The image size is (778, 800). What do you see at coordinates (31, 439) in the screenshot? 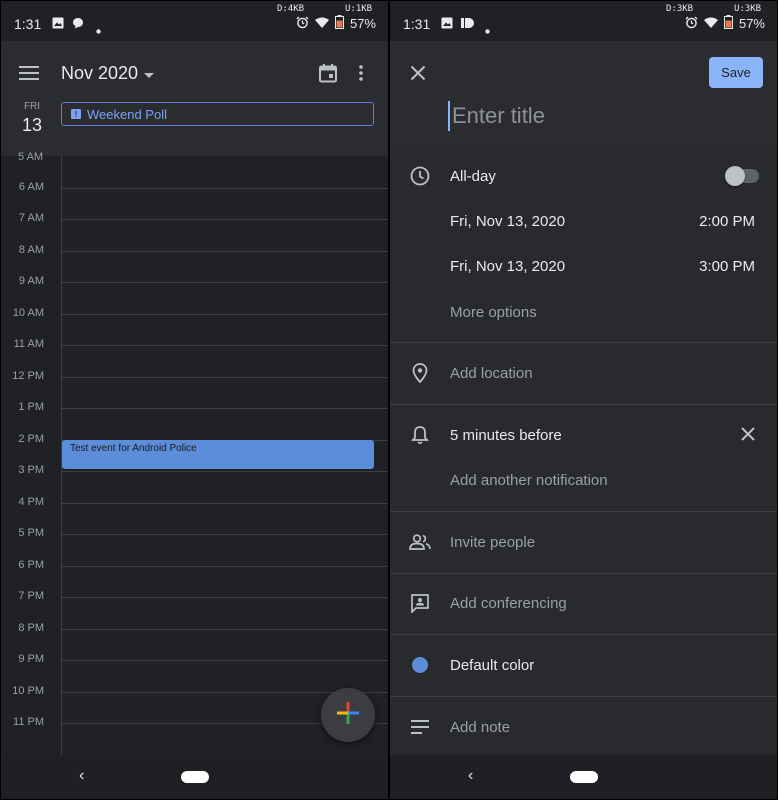
I see `hour-label: 2 PM` at bounding box center [31, 439].